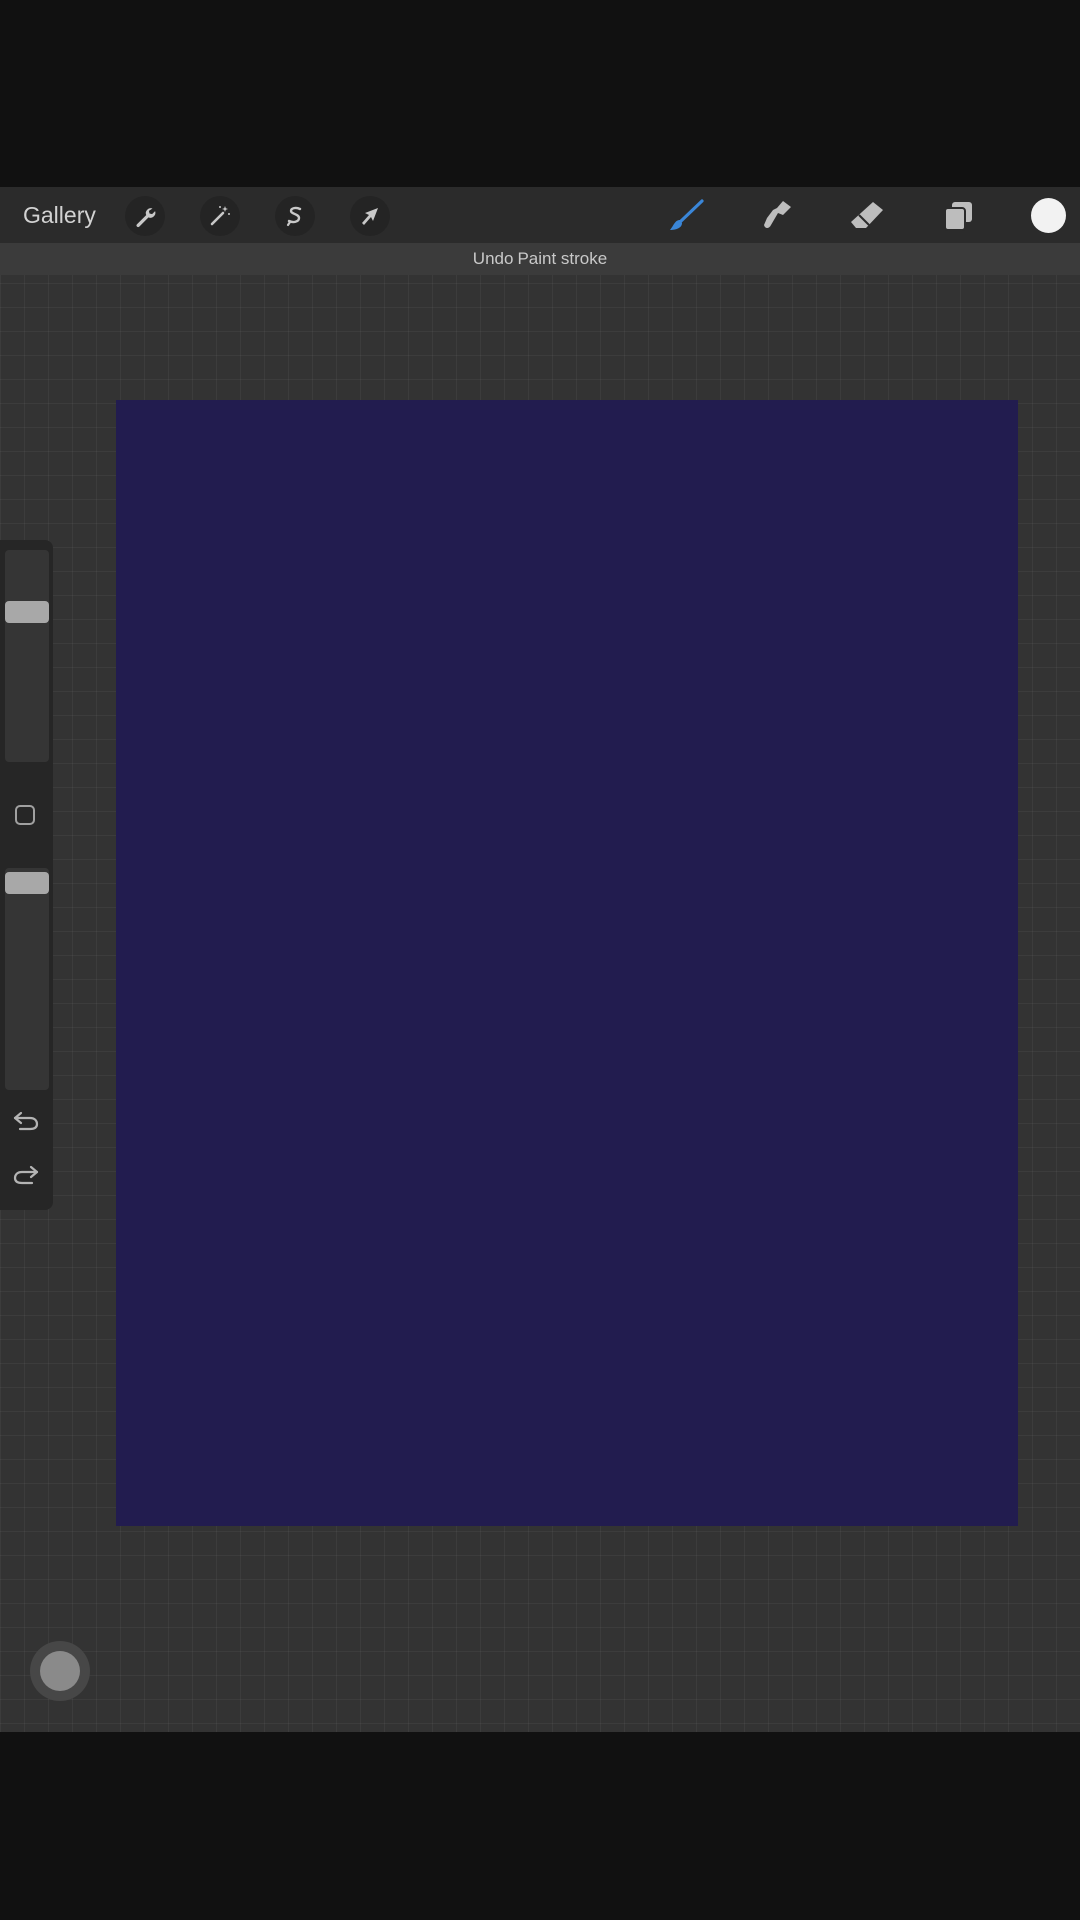  I want to click on brush-size-slider, so click(27, 656).